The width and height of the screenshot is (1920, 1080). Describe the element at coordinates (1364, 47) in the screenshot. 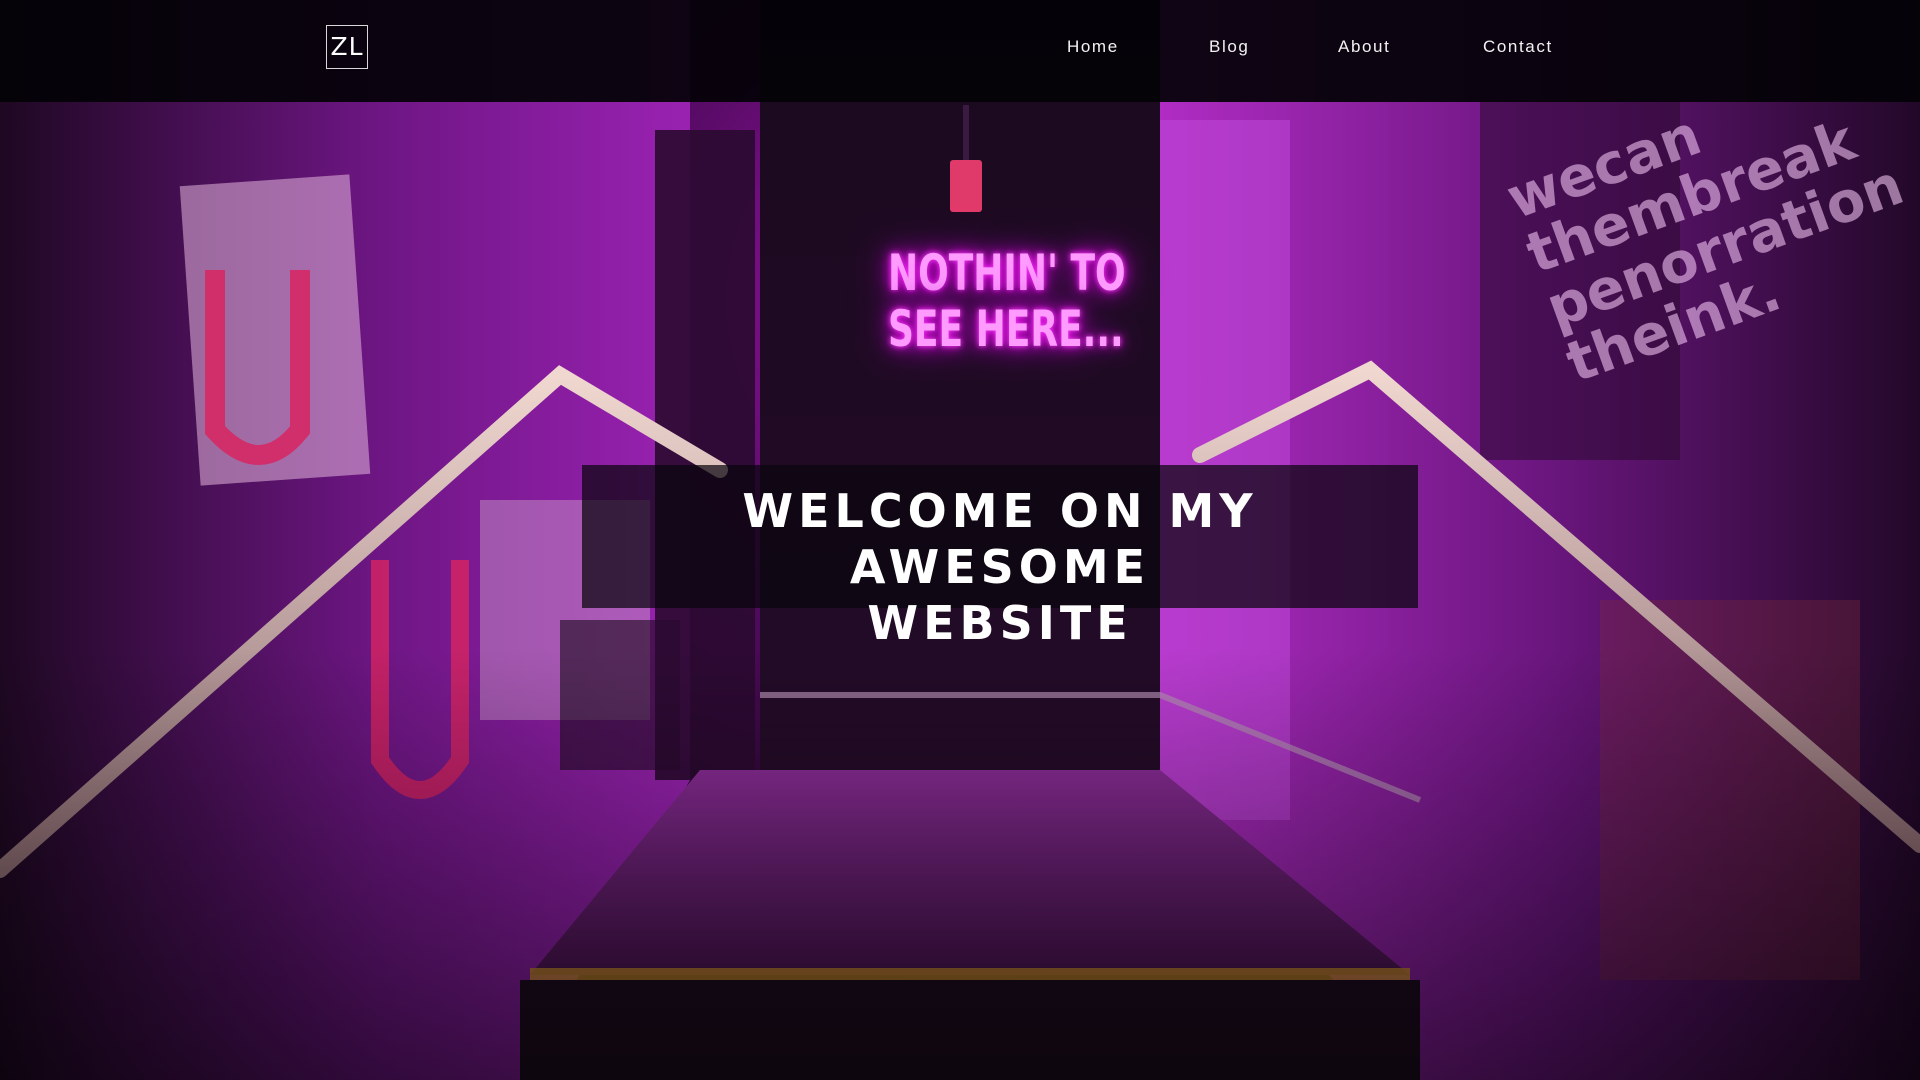

I see `nav-link-about: About` at that location.